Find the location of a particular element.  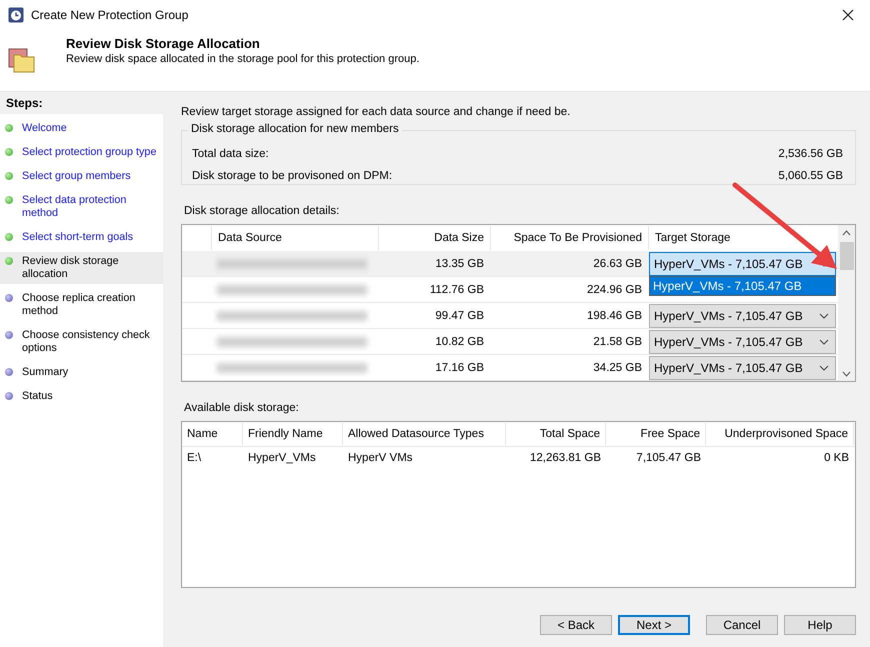

page-title: Review Disk Storage Allocation is located at coordinates (163, 43).